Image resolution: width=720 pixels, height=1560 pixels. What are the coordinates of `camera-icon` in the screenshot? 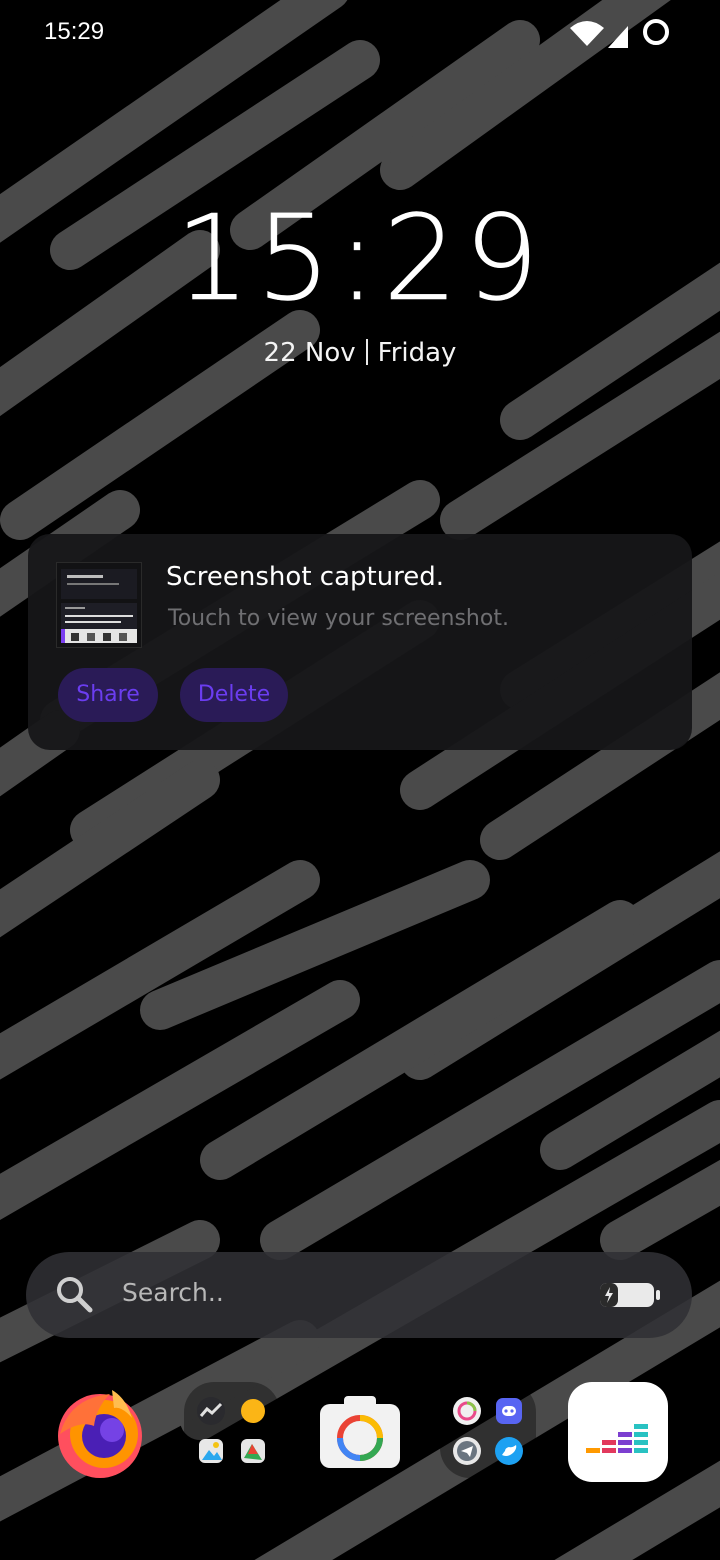 It's located at (360, 1432).